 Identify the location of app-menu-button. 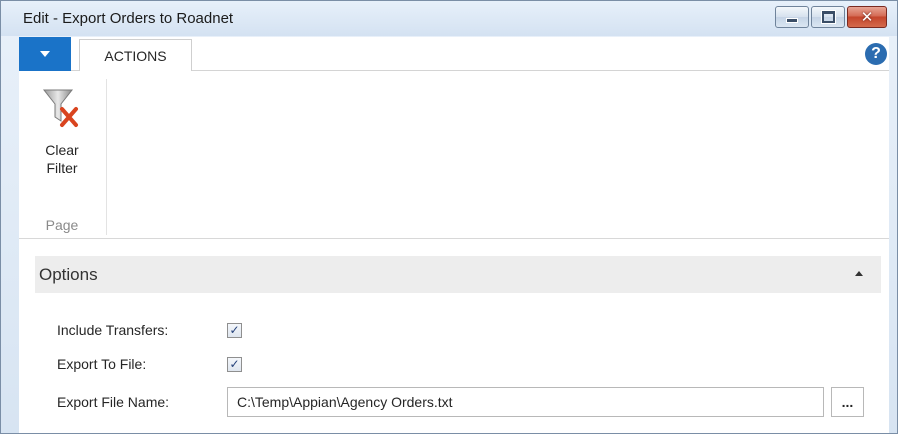
(45, 54).